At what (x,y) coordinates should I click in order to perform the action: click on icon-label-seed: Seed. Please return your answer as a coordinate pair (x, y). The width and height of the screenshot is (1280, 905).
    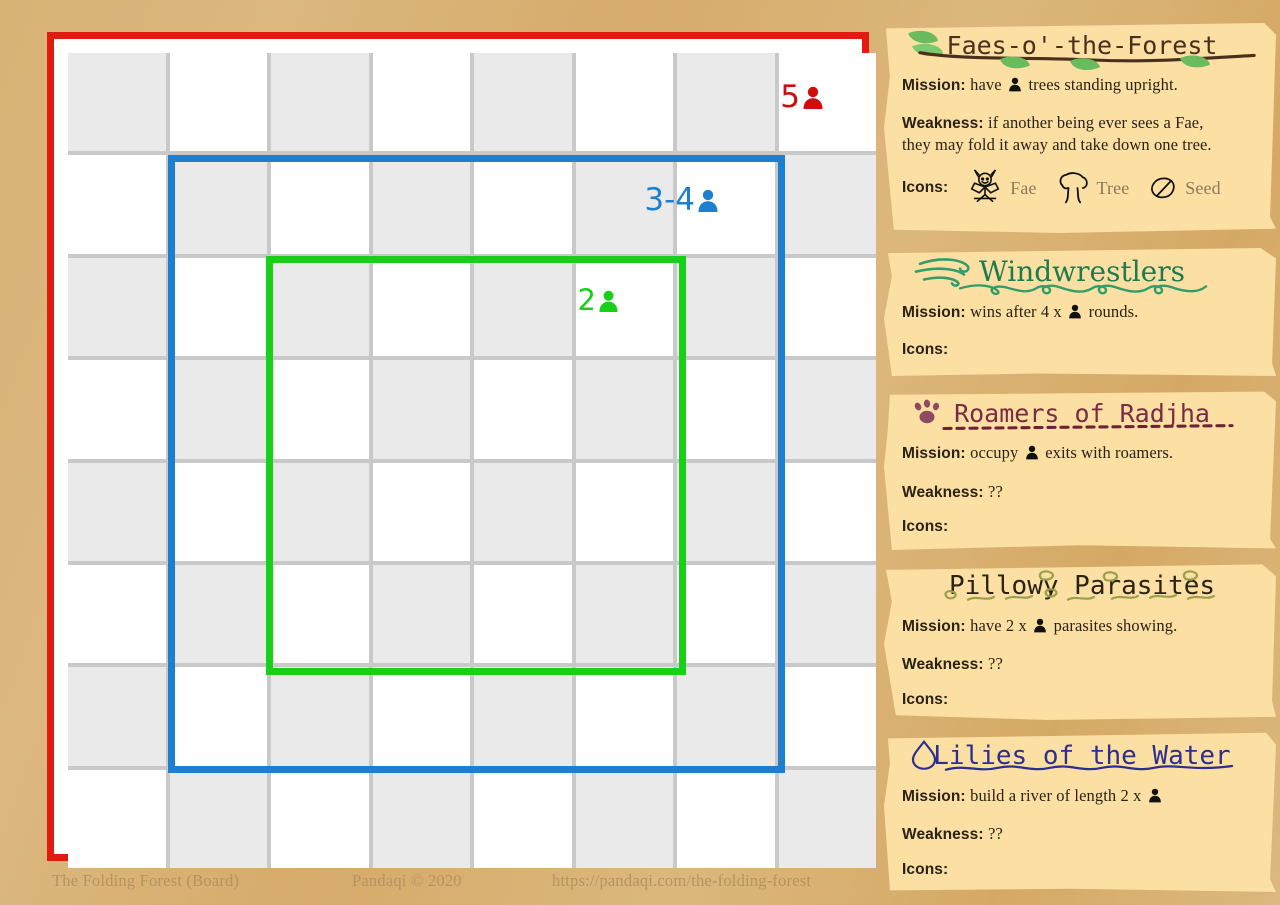
    Looking at the image, I should click on (1203, 187).